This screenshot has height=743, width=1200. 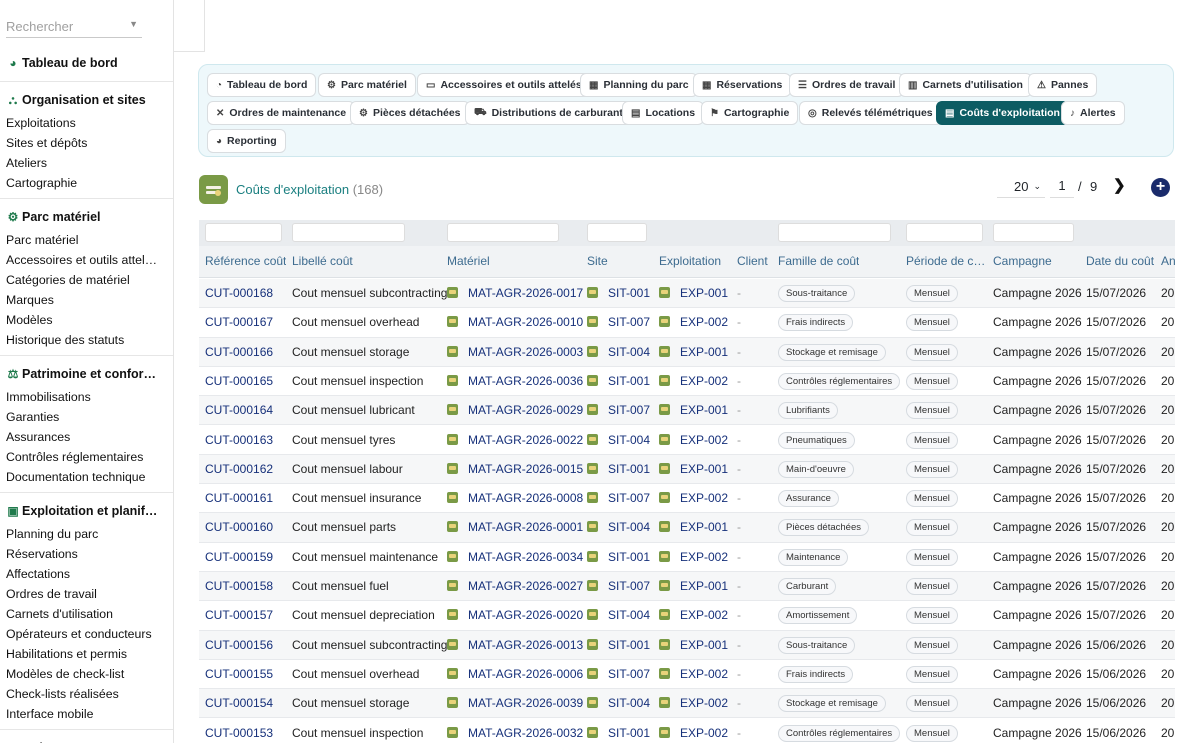 What do you see at coordinates (85, 143) in the screenshot?
I see `sidebar-item: Sites et dépôts` at bounding box center [85, 143].